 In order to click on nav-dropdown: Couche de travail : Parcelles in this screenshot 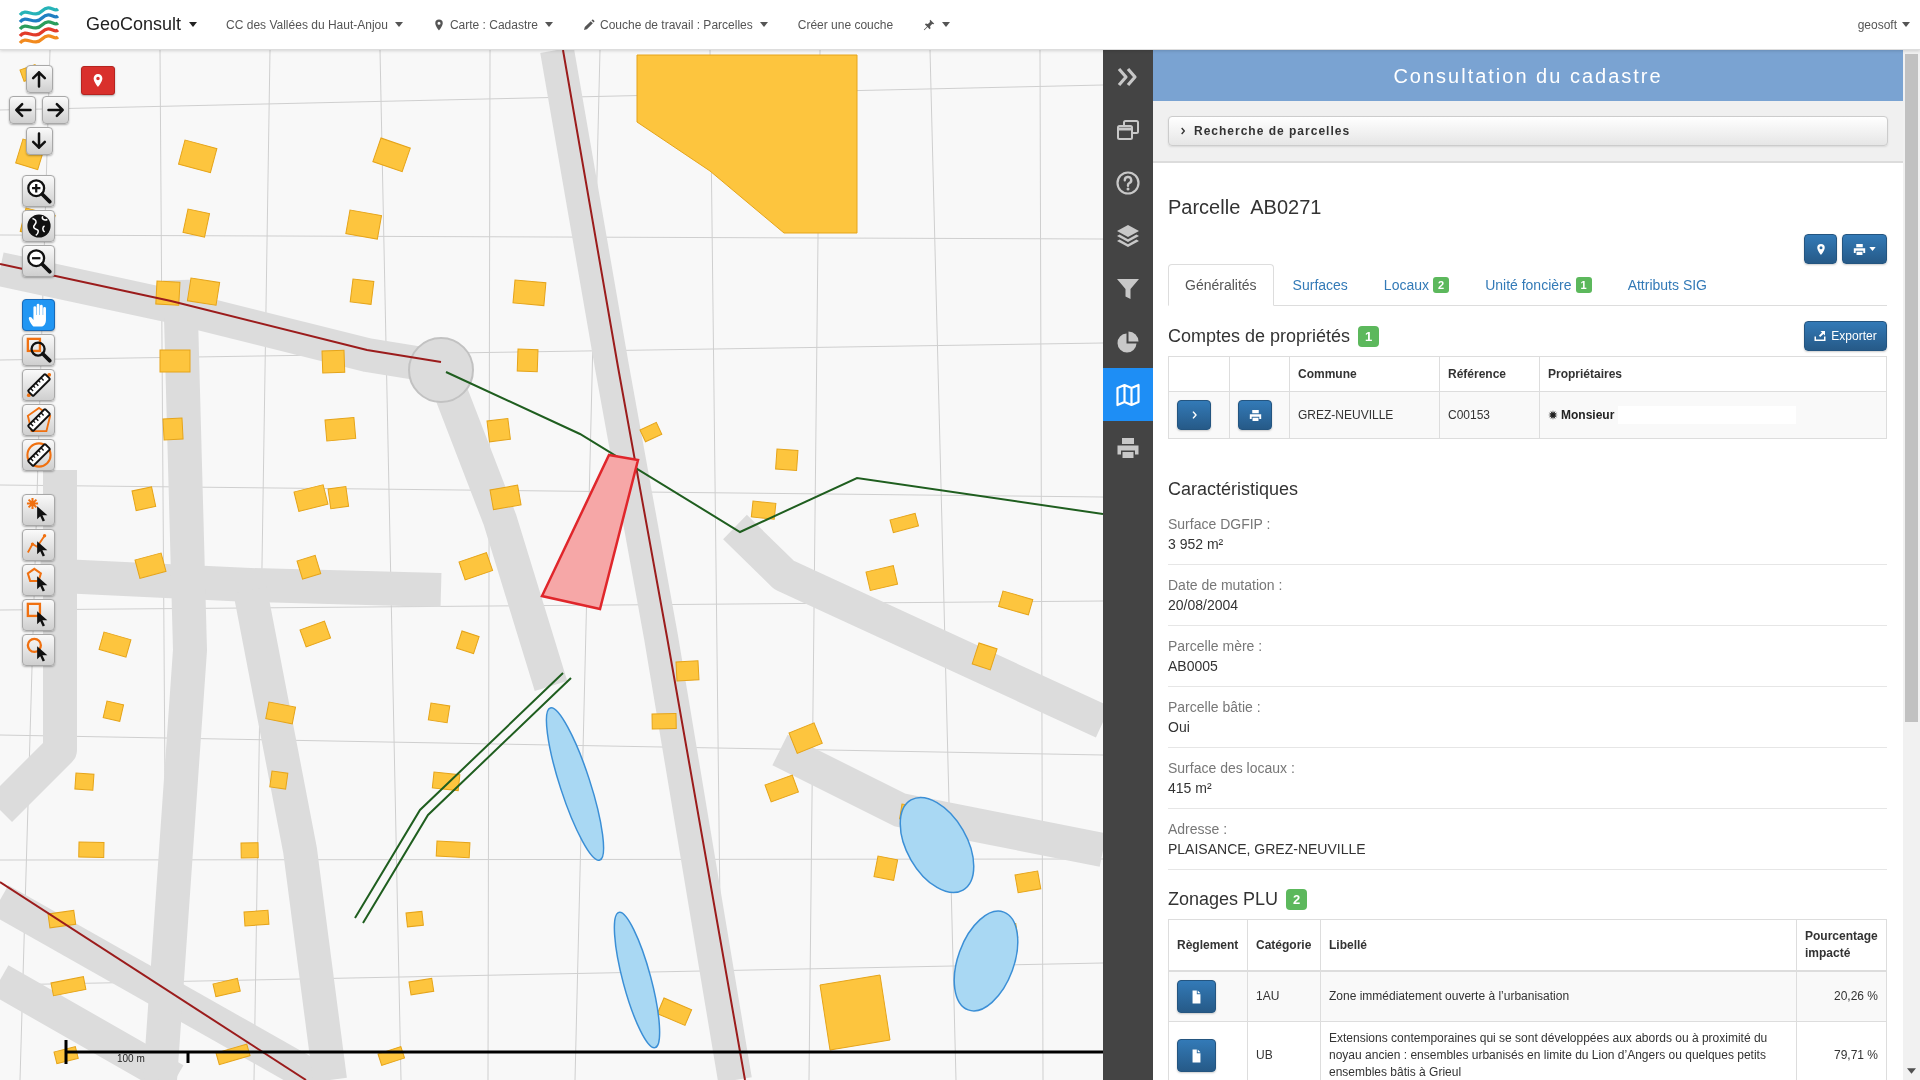, I will do `click(675, 25)`.